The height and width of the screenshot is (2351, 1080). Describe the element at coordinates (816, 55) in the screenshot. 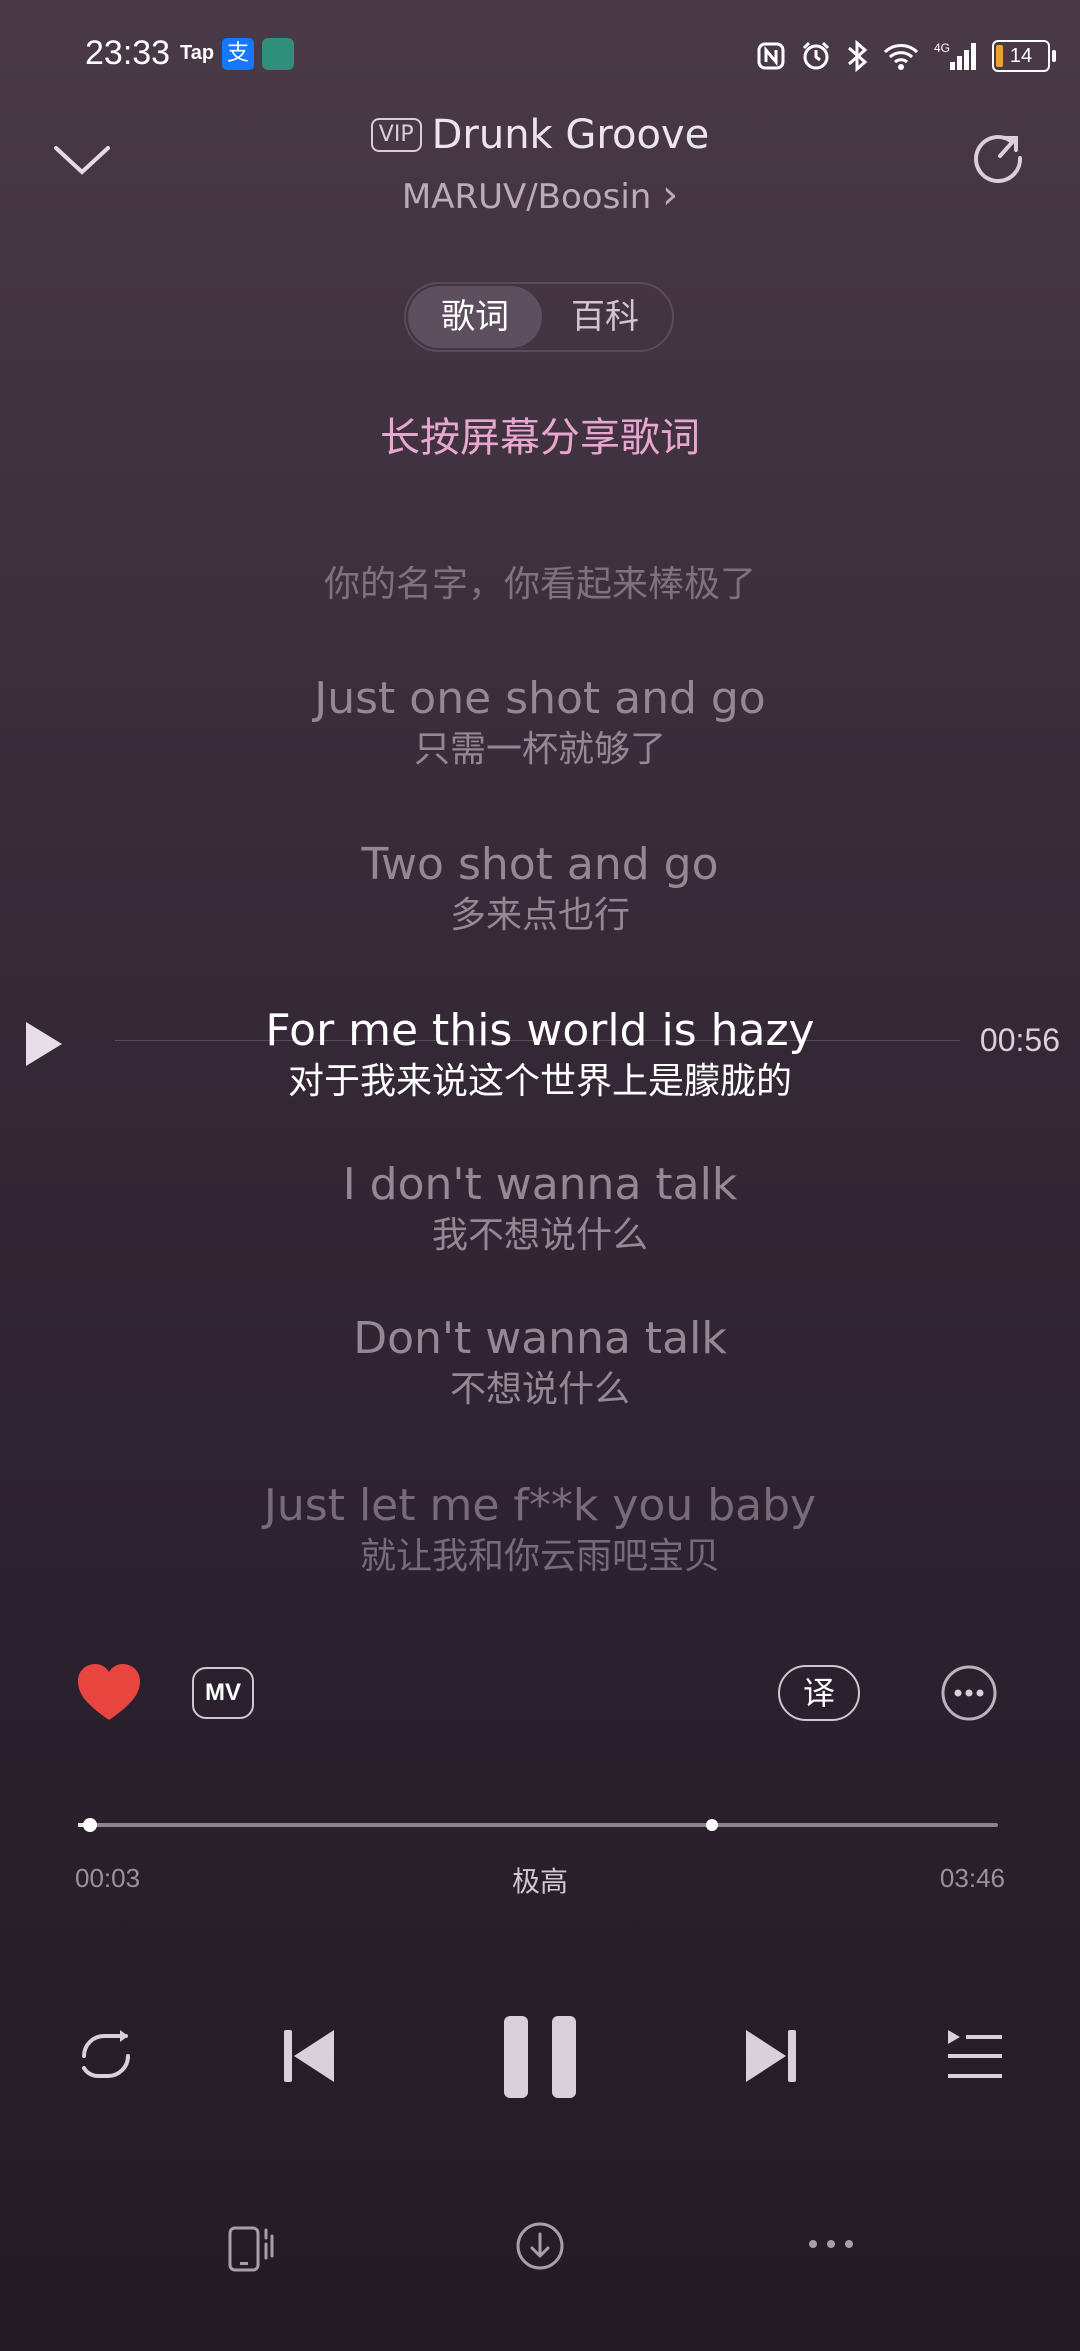

I see `alarm-icon` at that location.